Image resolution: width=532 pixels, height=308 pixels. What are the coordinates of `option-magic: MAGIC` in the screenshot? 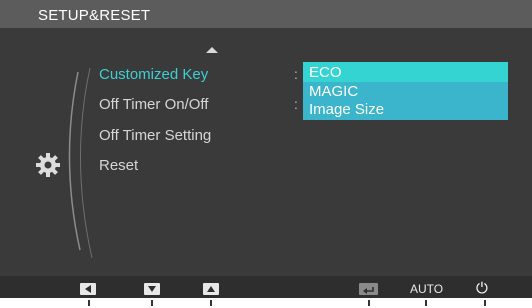 It's located at (333, 91).